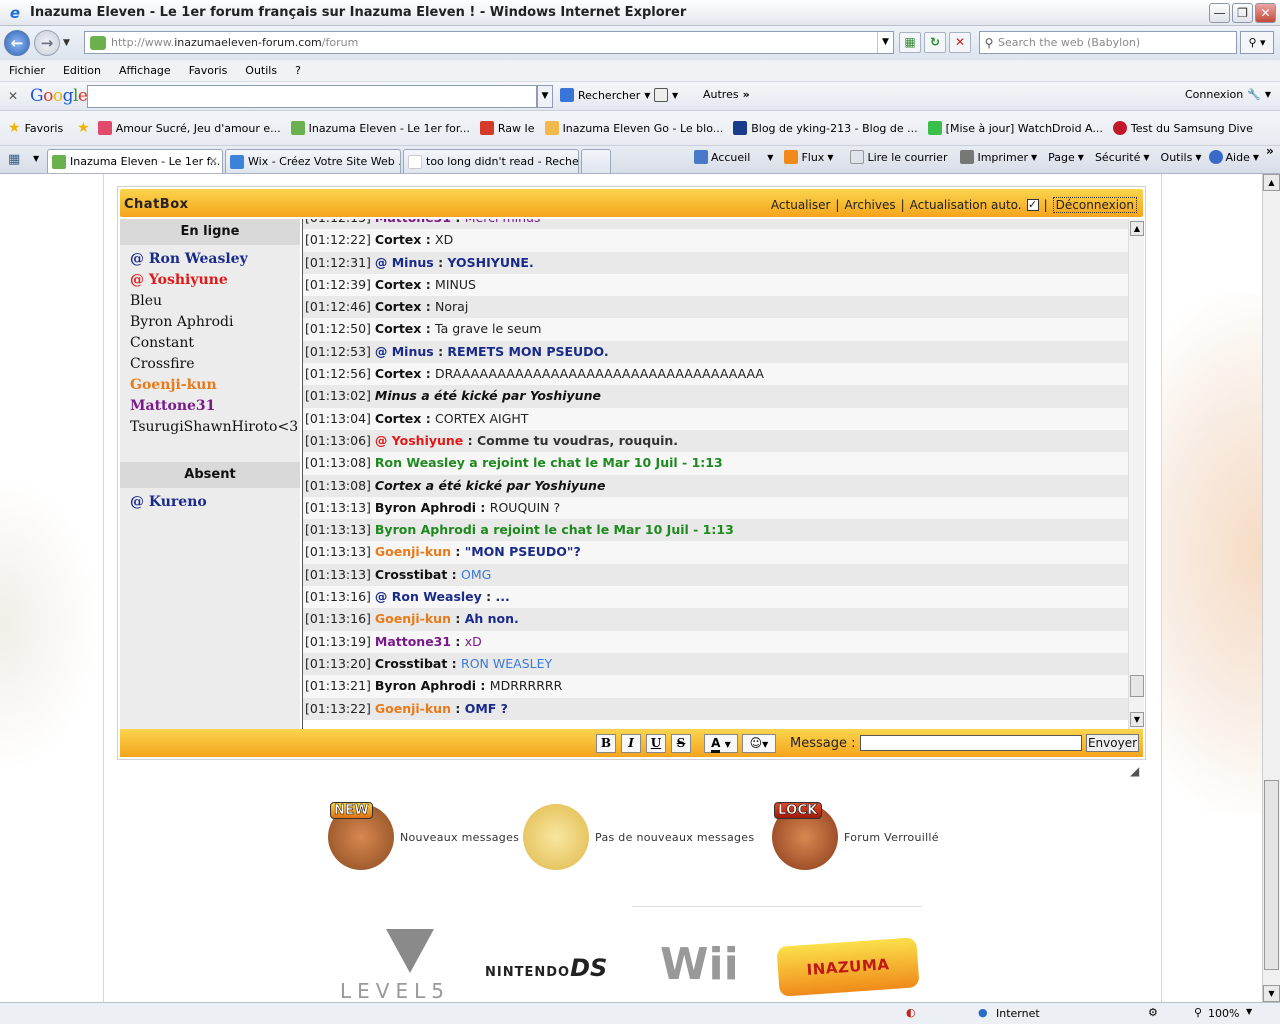 The width and height of the screenshot is (1280, 1024). Describe the element at coordinates (1117, 157) in the screenshot. I see `security-menu-button: Sécurité` at that location.